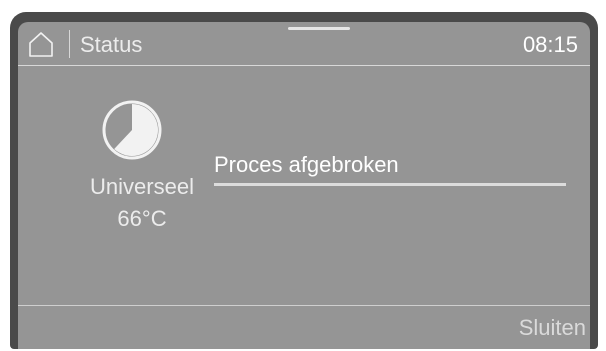 The height and width of the screenshot is (351, 606). What do you see at coordinates (306, 164) in the screenshot?
I see `process-status-text: Proces afgebroken` at bounding box center [306, 164].